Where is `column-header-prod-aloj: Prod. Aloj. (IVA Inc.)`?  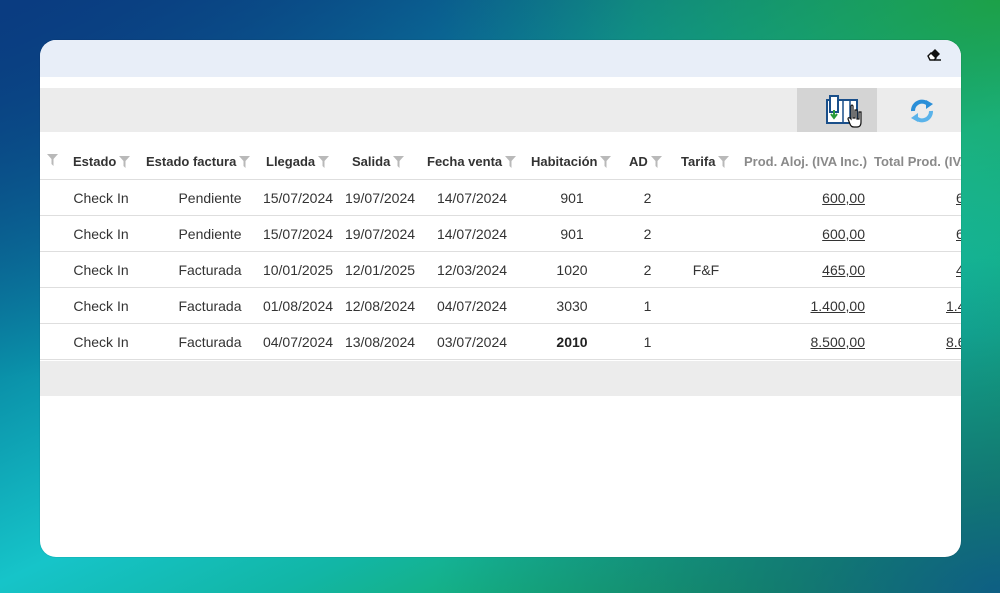 column-header-prod-aloj: Prod. Aloj. (IVA Inc.) is located at coordinates (805, 161).